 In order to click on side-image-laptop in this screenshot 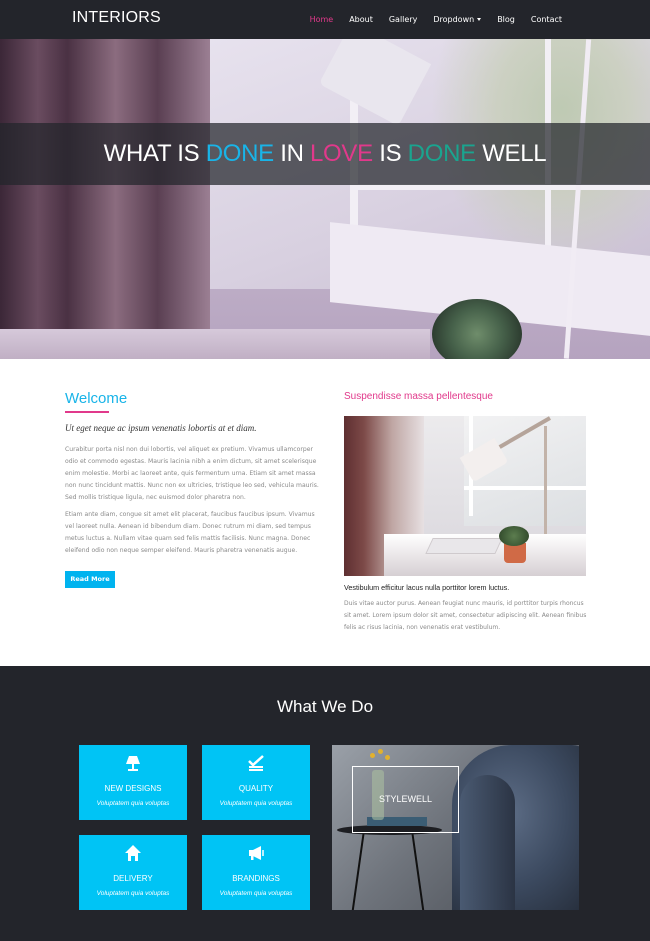, I will do `click(464, 546)`.